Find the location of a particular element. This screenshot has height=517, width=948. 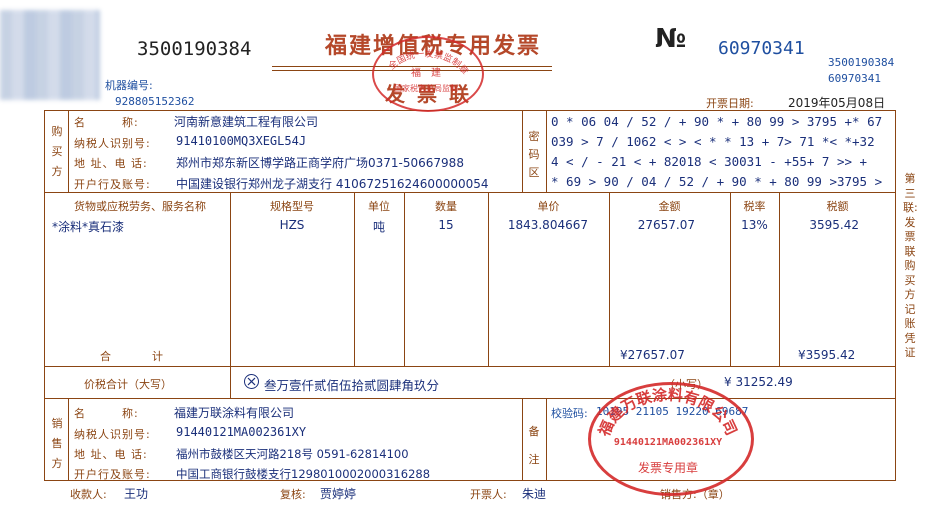

seller-addr-label: 地 址、电 话: is located at coordinates (111, 454).